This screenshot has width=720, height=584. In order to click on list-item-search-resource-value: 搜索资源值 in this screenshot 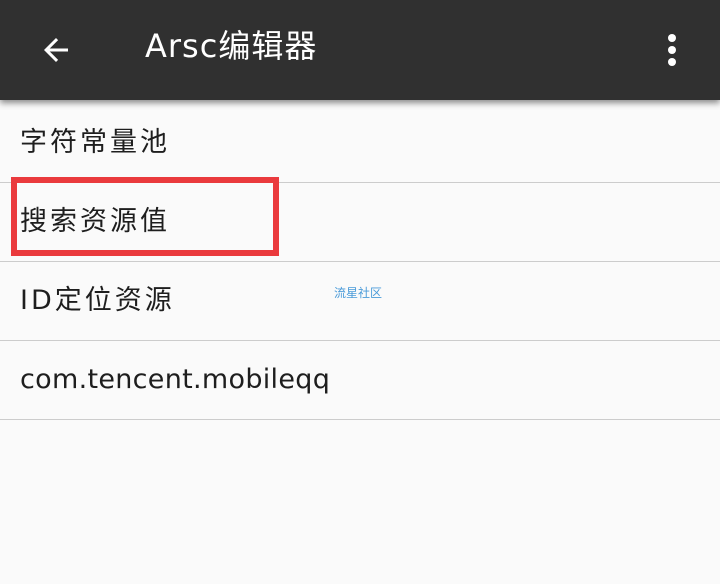, I will do `click(360, 222)`.